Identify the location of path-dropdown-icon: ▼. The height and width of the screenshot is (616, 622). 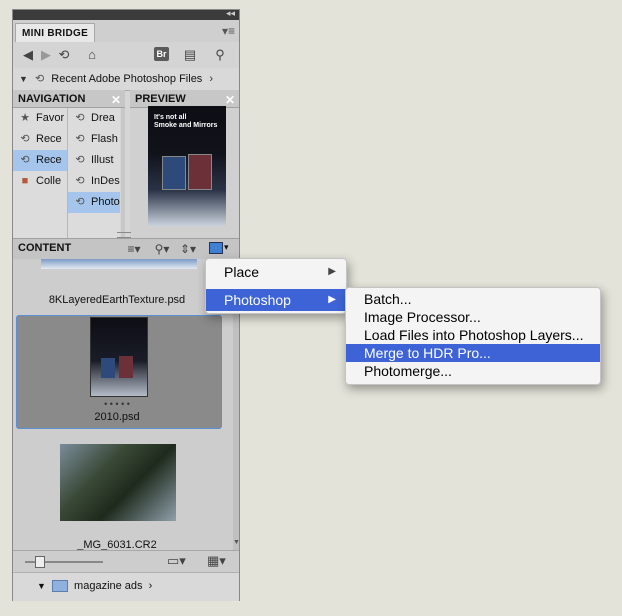
(41, 586).